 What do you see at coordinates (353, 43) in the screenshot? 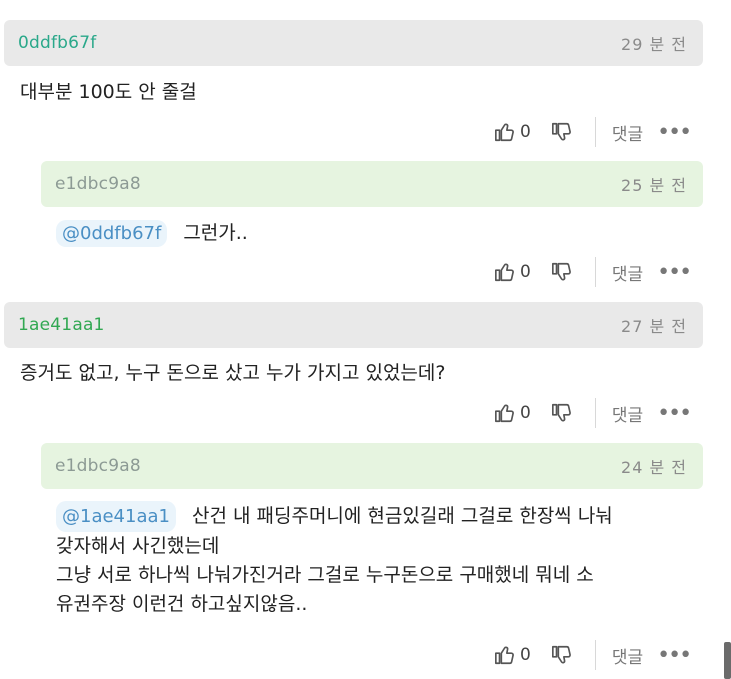
I see `comment-header: 0ddfb67f 29 분 전` at bounding box center [353, 43].